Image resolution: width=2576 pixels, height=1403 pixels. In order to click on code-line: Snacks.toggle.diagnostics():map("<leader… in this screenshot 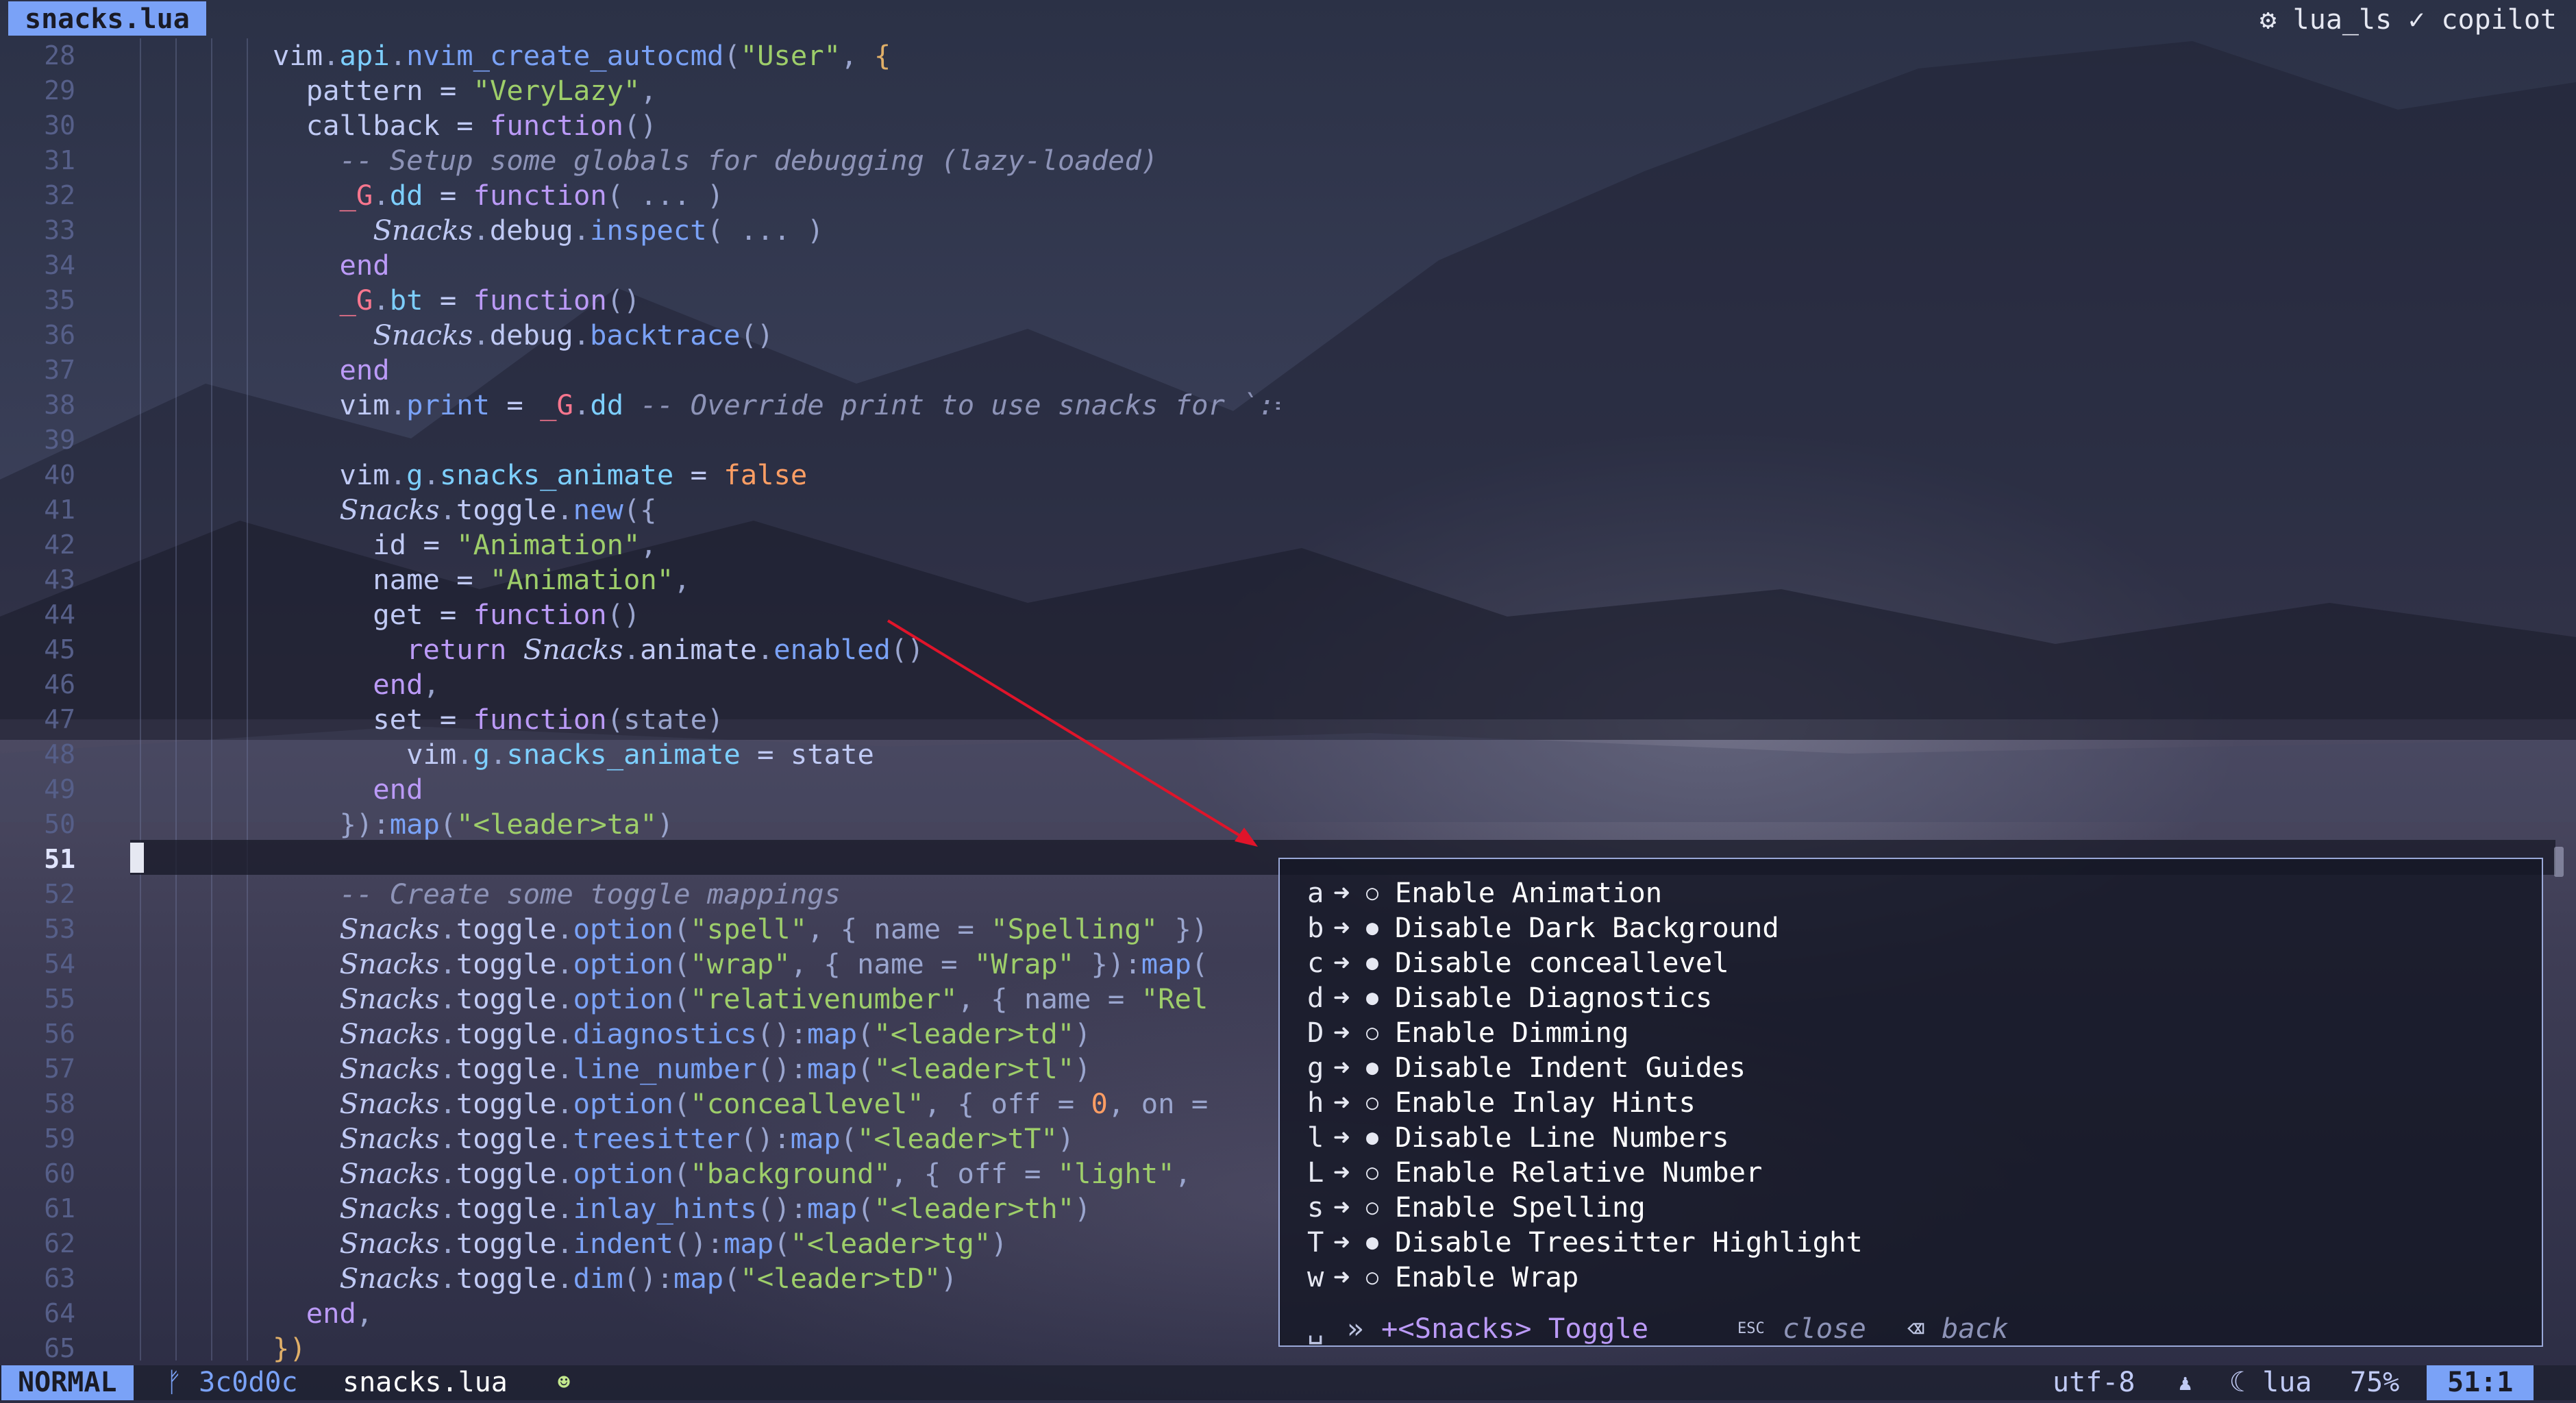, I will do `click(776, 1034)`.